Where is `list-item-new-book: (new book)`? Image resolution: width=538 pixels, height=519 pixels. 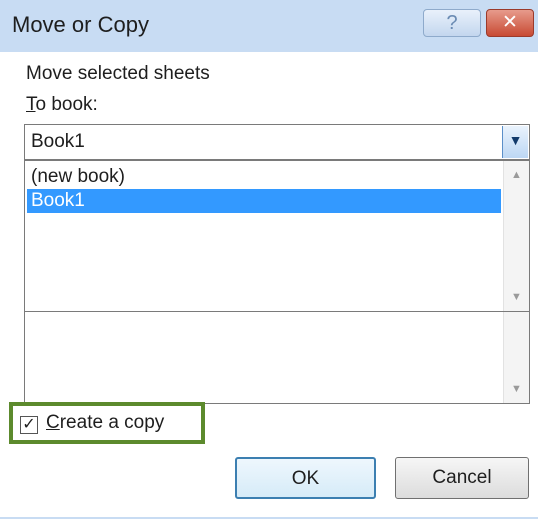 list-item-new-book: (new book) is located at coordinates (264, 177).